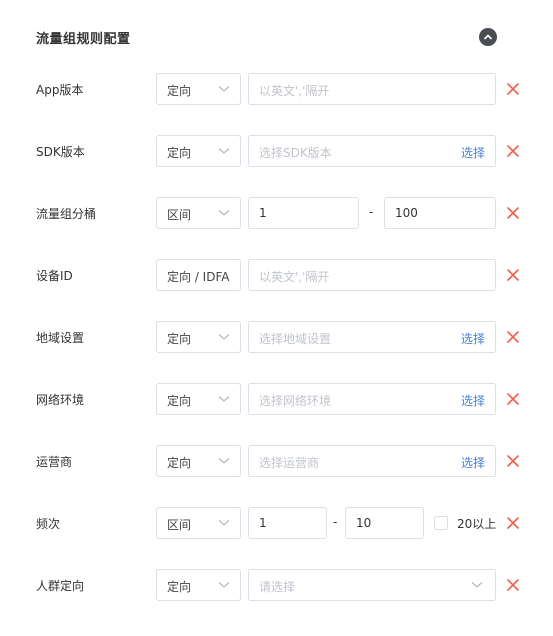  Describe the element at coordinates (267, 38) in the screenshot. I see `section-header: 流量组规则配置` at that location.